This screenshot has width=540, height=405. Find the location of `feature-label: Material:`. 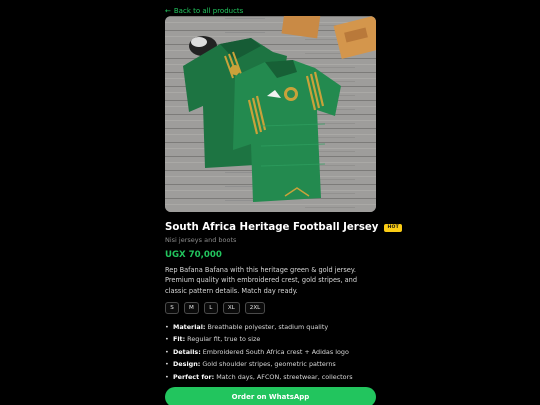

feature-label: Material: is located at coordinates (189, 327).